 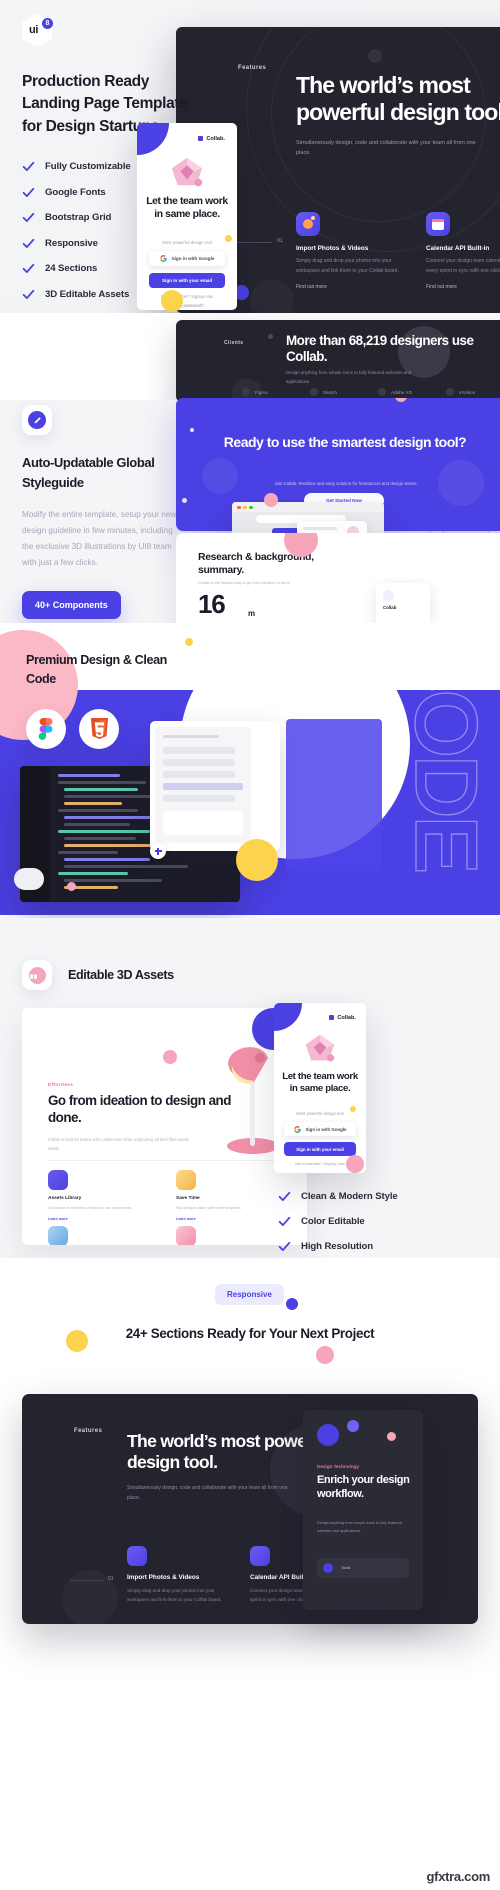 What do you see at coordinates (65, 1198) in the screenshot?
I see `mini-title: Assets Library` at bounding box center [65, 1198].